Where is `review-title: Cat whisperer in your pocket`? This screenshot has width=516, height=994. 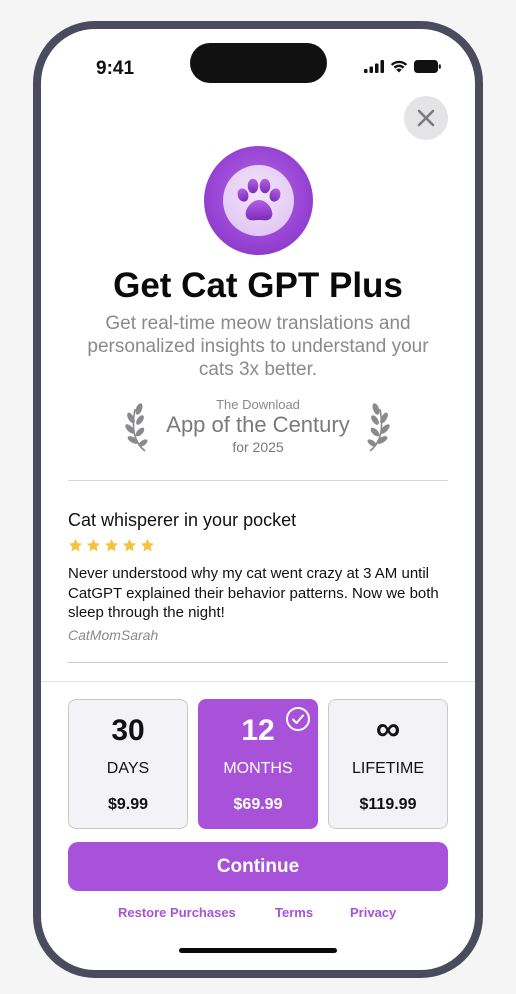
review-title: Cat whisperer in your pocket is located at coordinates (182, 520).